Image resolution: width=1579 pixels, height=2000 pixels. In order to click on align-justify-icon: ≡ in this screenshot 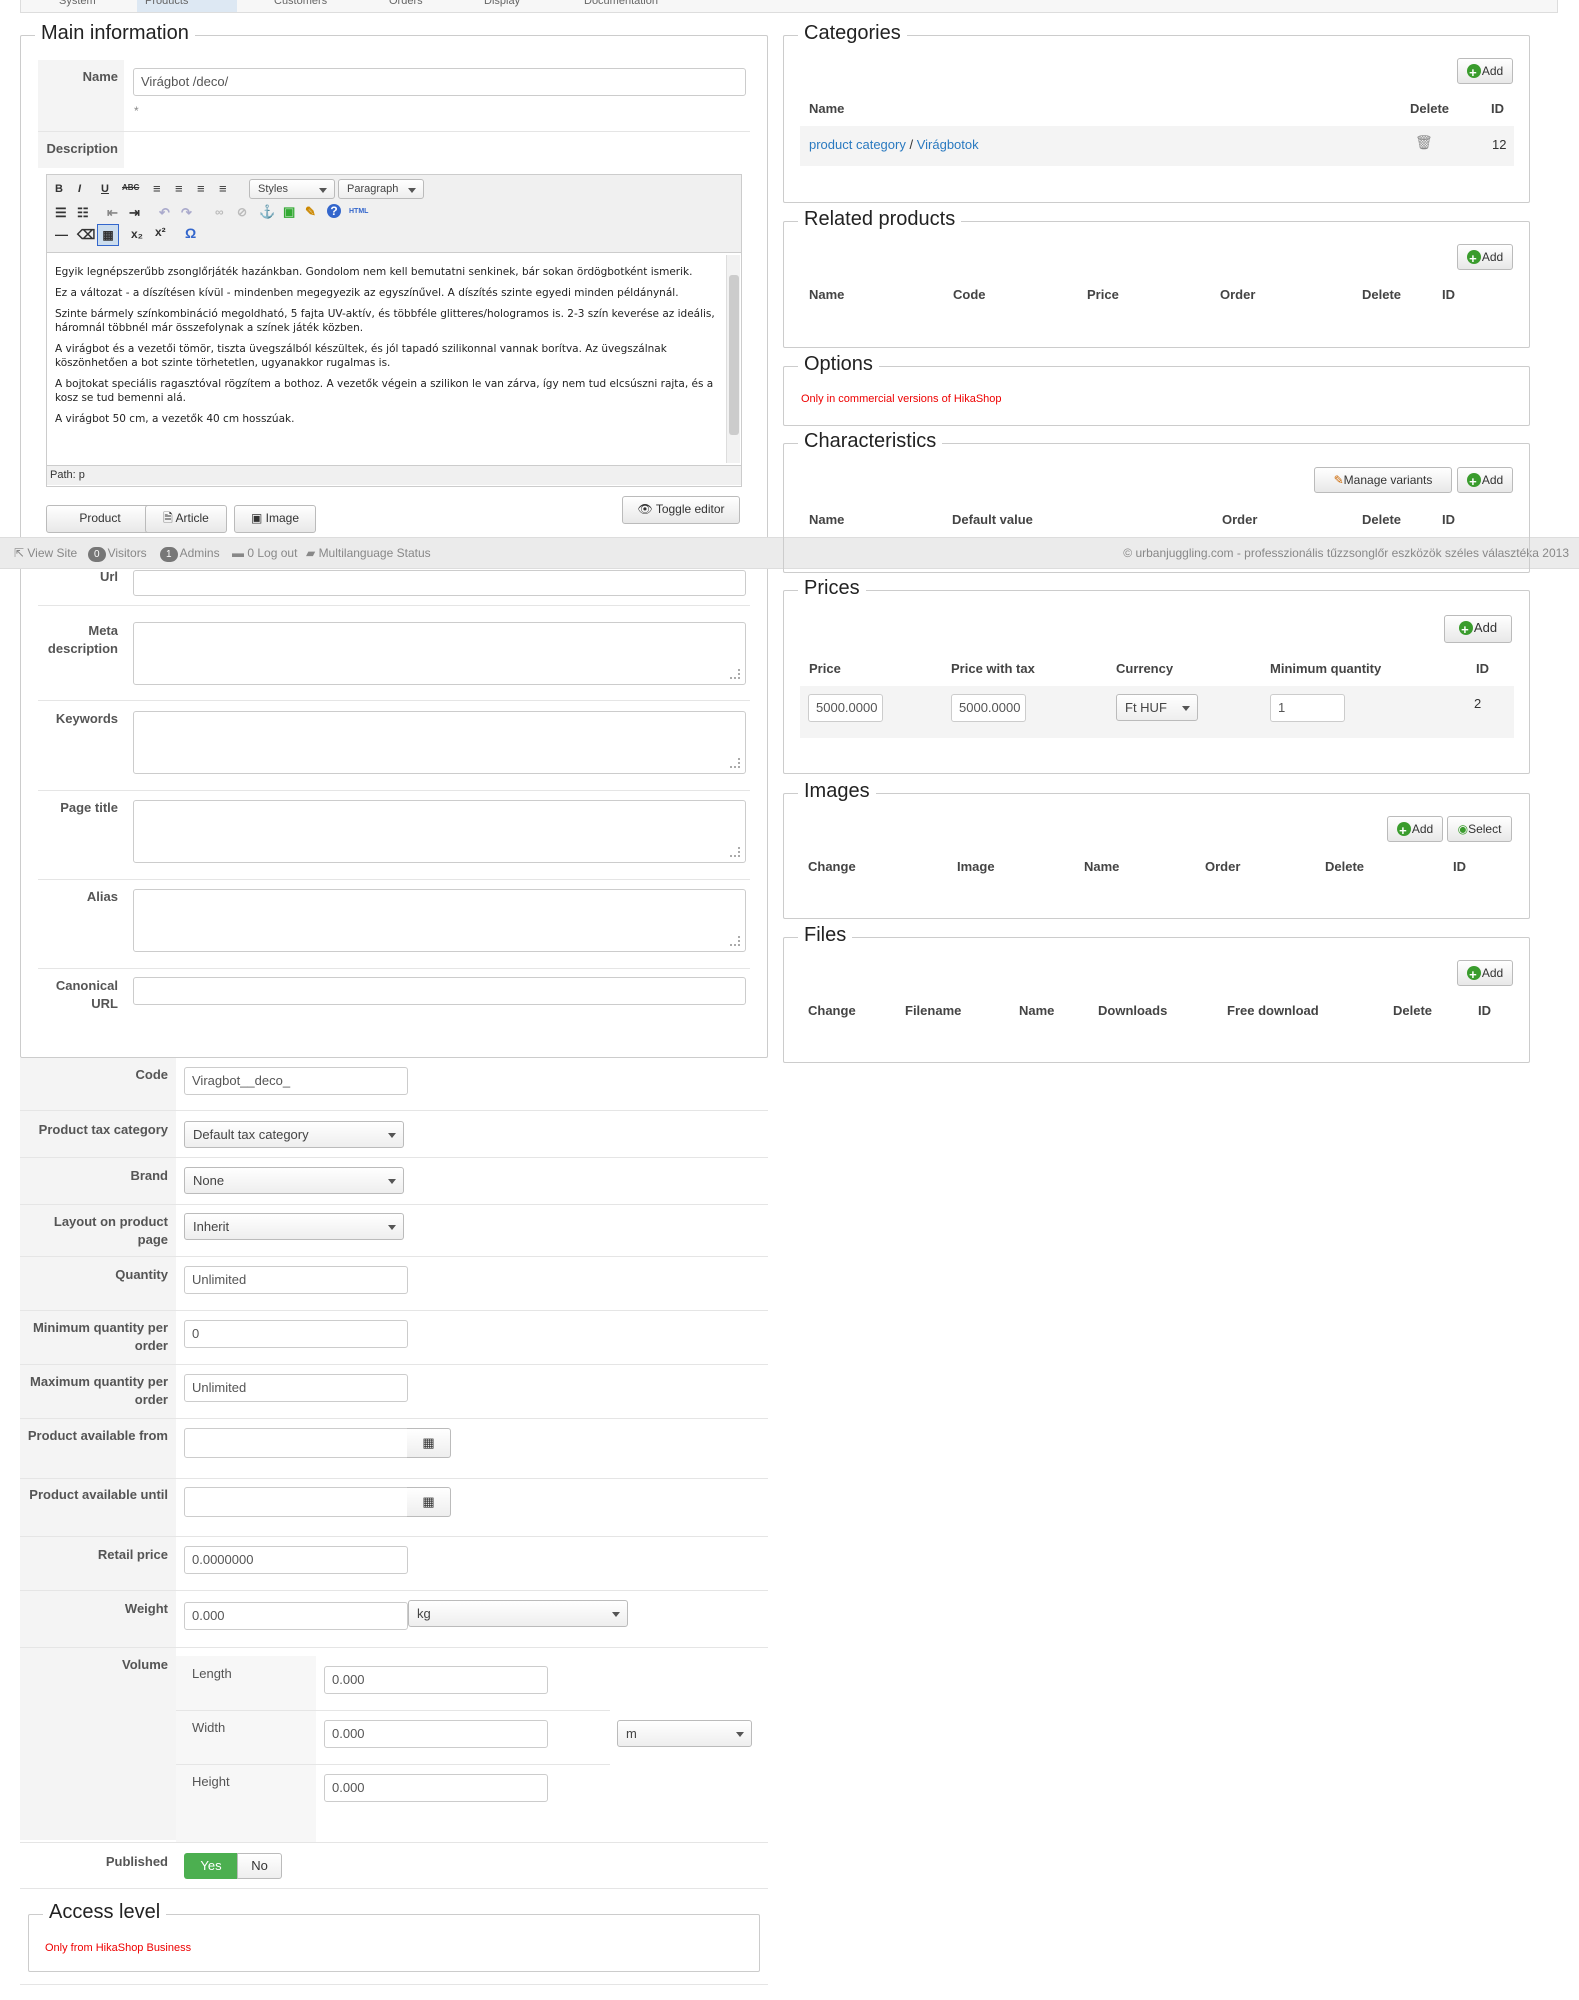, I will do `click(223, 188)`.